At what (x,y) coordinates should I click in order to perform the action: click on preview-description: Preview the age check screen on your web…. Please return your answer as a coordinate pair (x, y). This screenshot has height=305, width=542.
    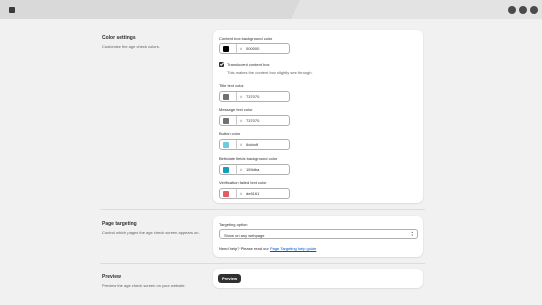
    Looking at the image, I should click on (144, 285).